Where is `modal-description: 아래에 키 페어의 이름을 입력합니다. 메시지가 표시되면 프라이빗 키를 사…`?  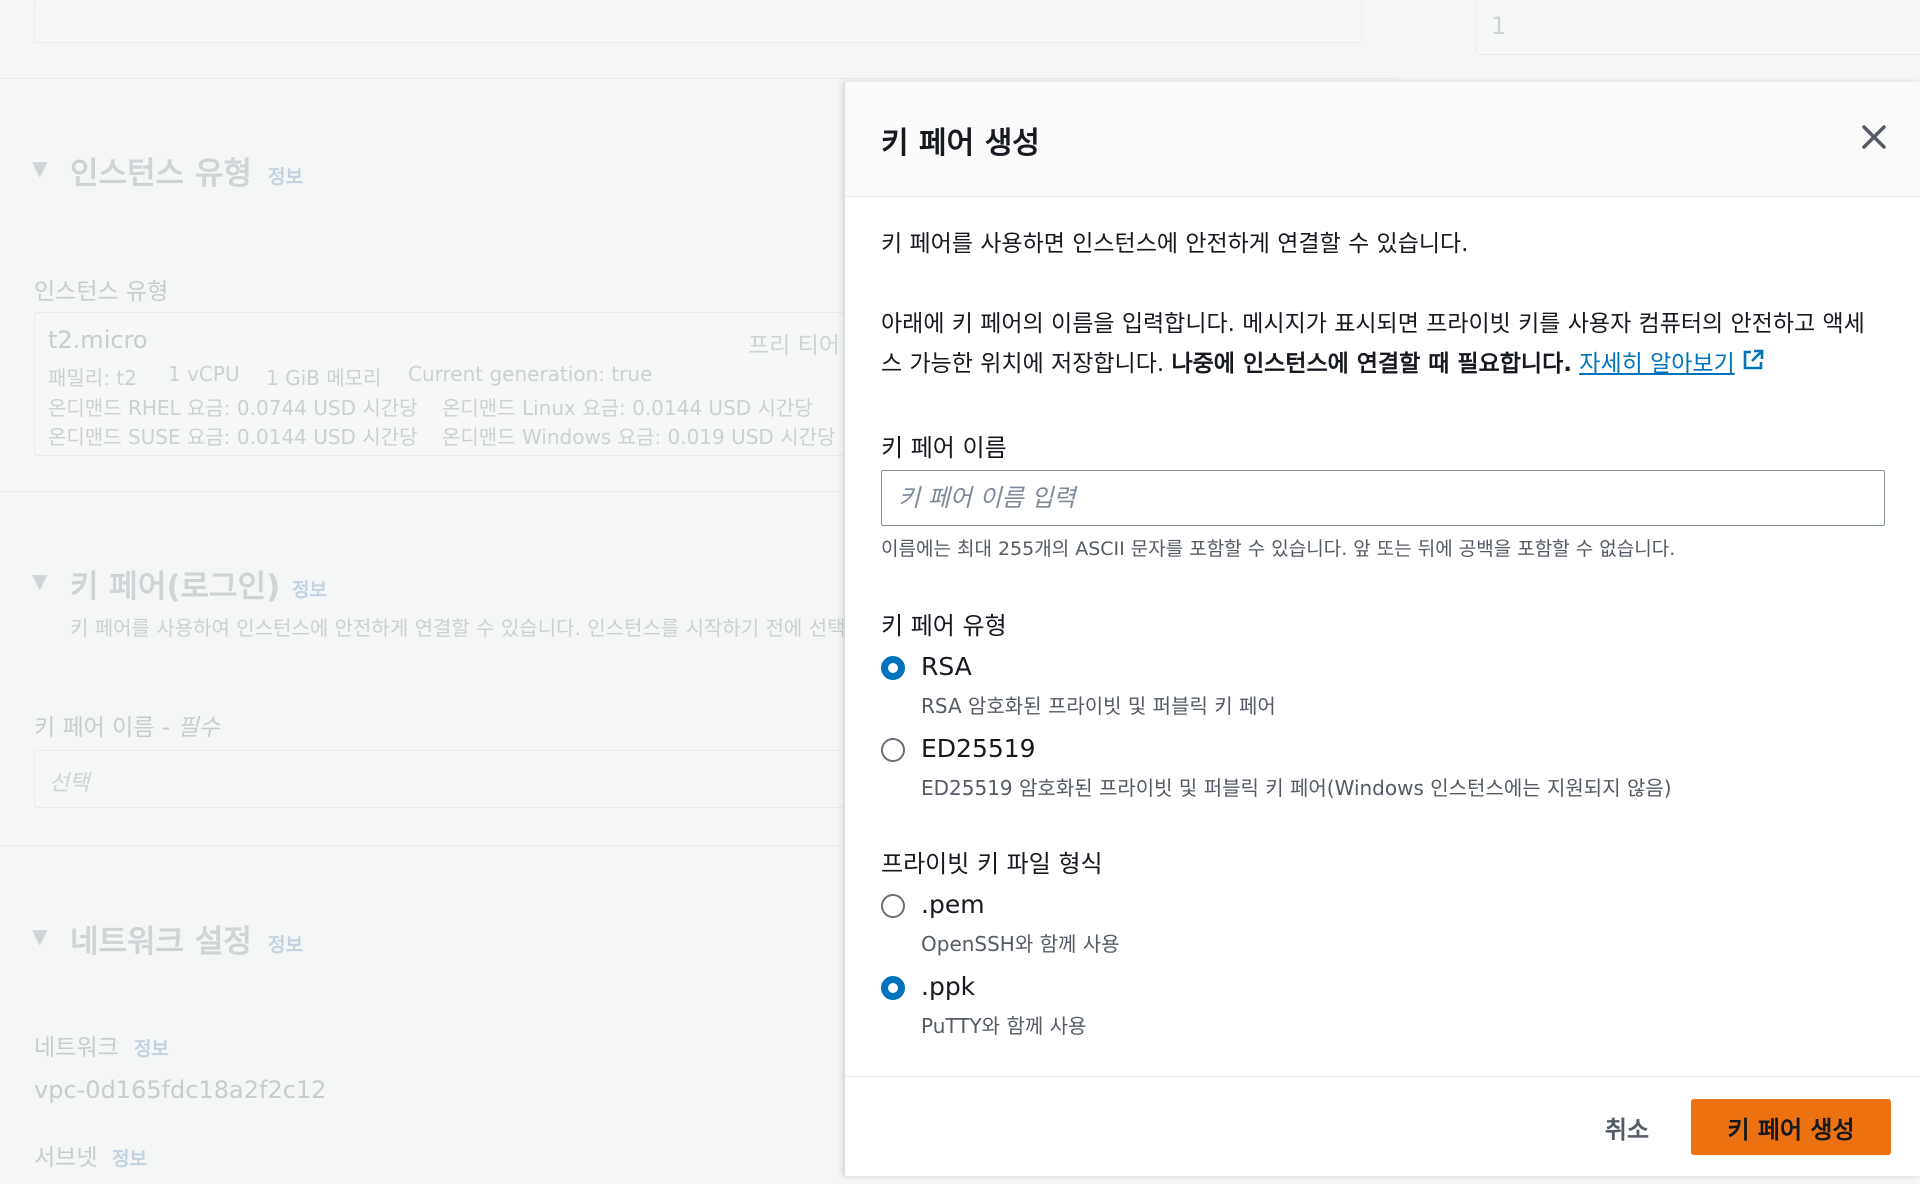
modal-description: 아래에 키 페어의 이름을 입력합니다. 메시지가 표시되면 프라이빗 키를 사… is located at coordinates (1391, 344).